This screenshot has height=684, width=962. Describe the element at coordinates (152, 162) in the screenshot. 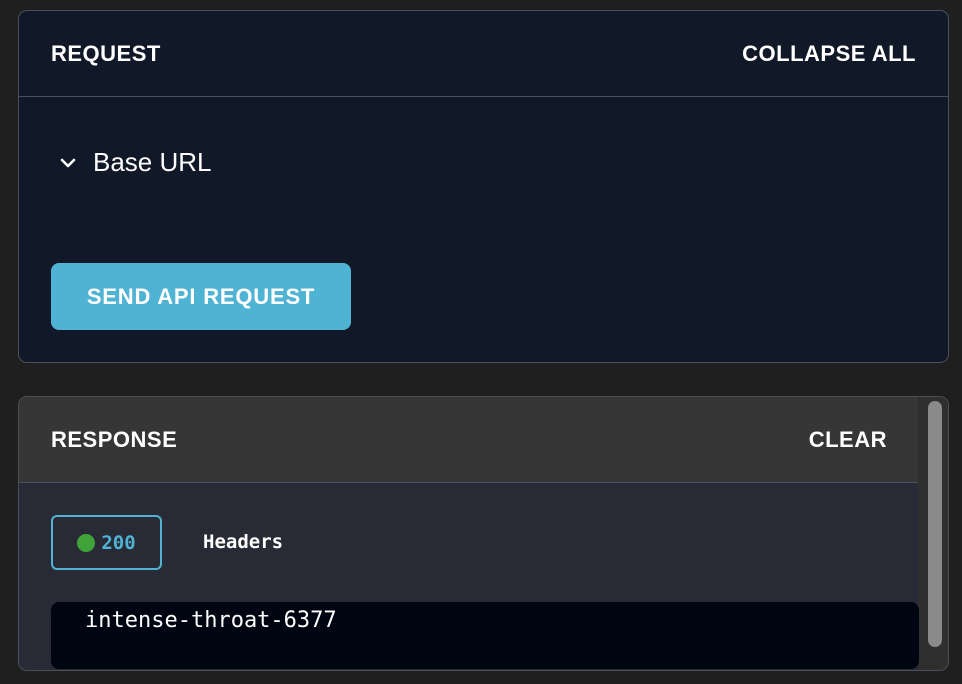

I see `base-url-label: Base URL` at that location.